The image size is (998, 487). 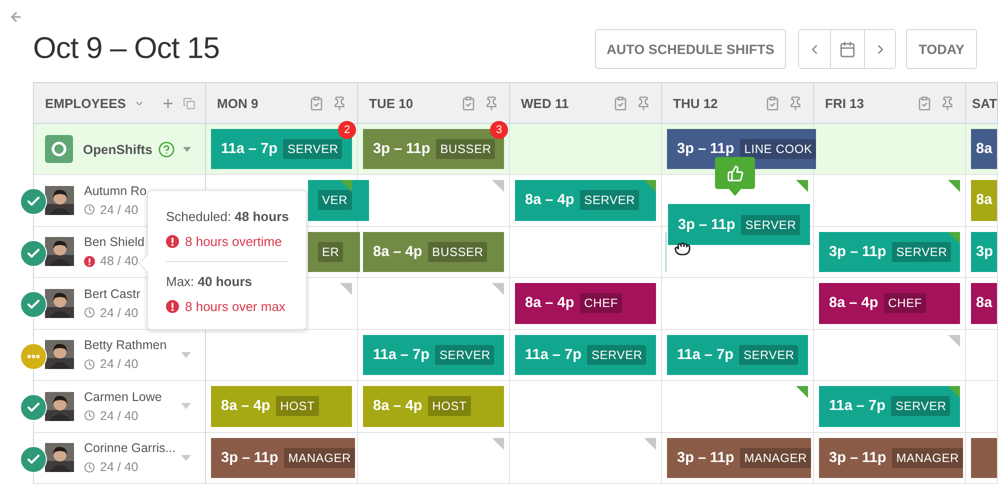 I want to click on day-header: WED 11, so click(x=545, y=103).